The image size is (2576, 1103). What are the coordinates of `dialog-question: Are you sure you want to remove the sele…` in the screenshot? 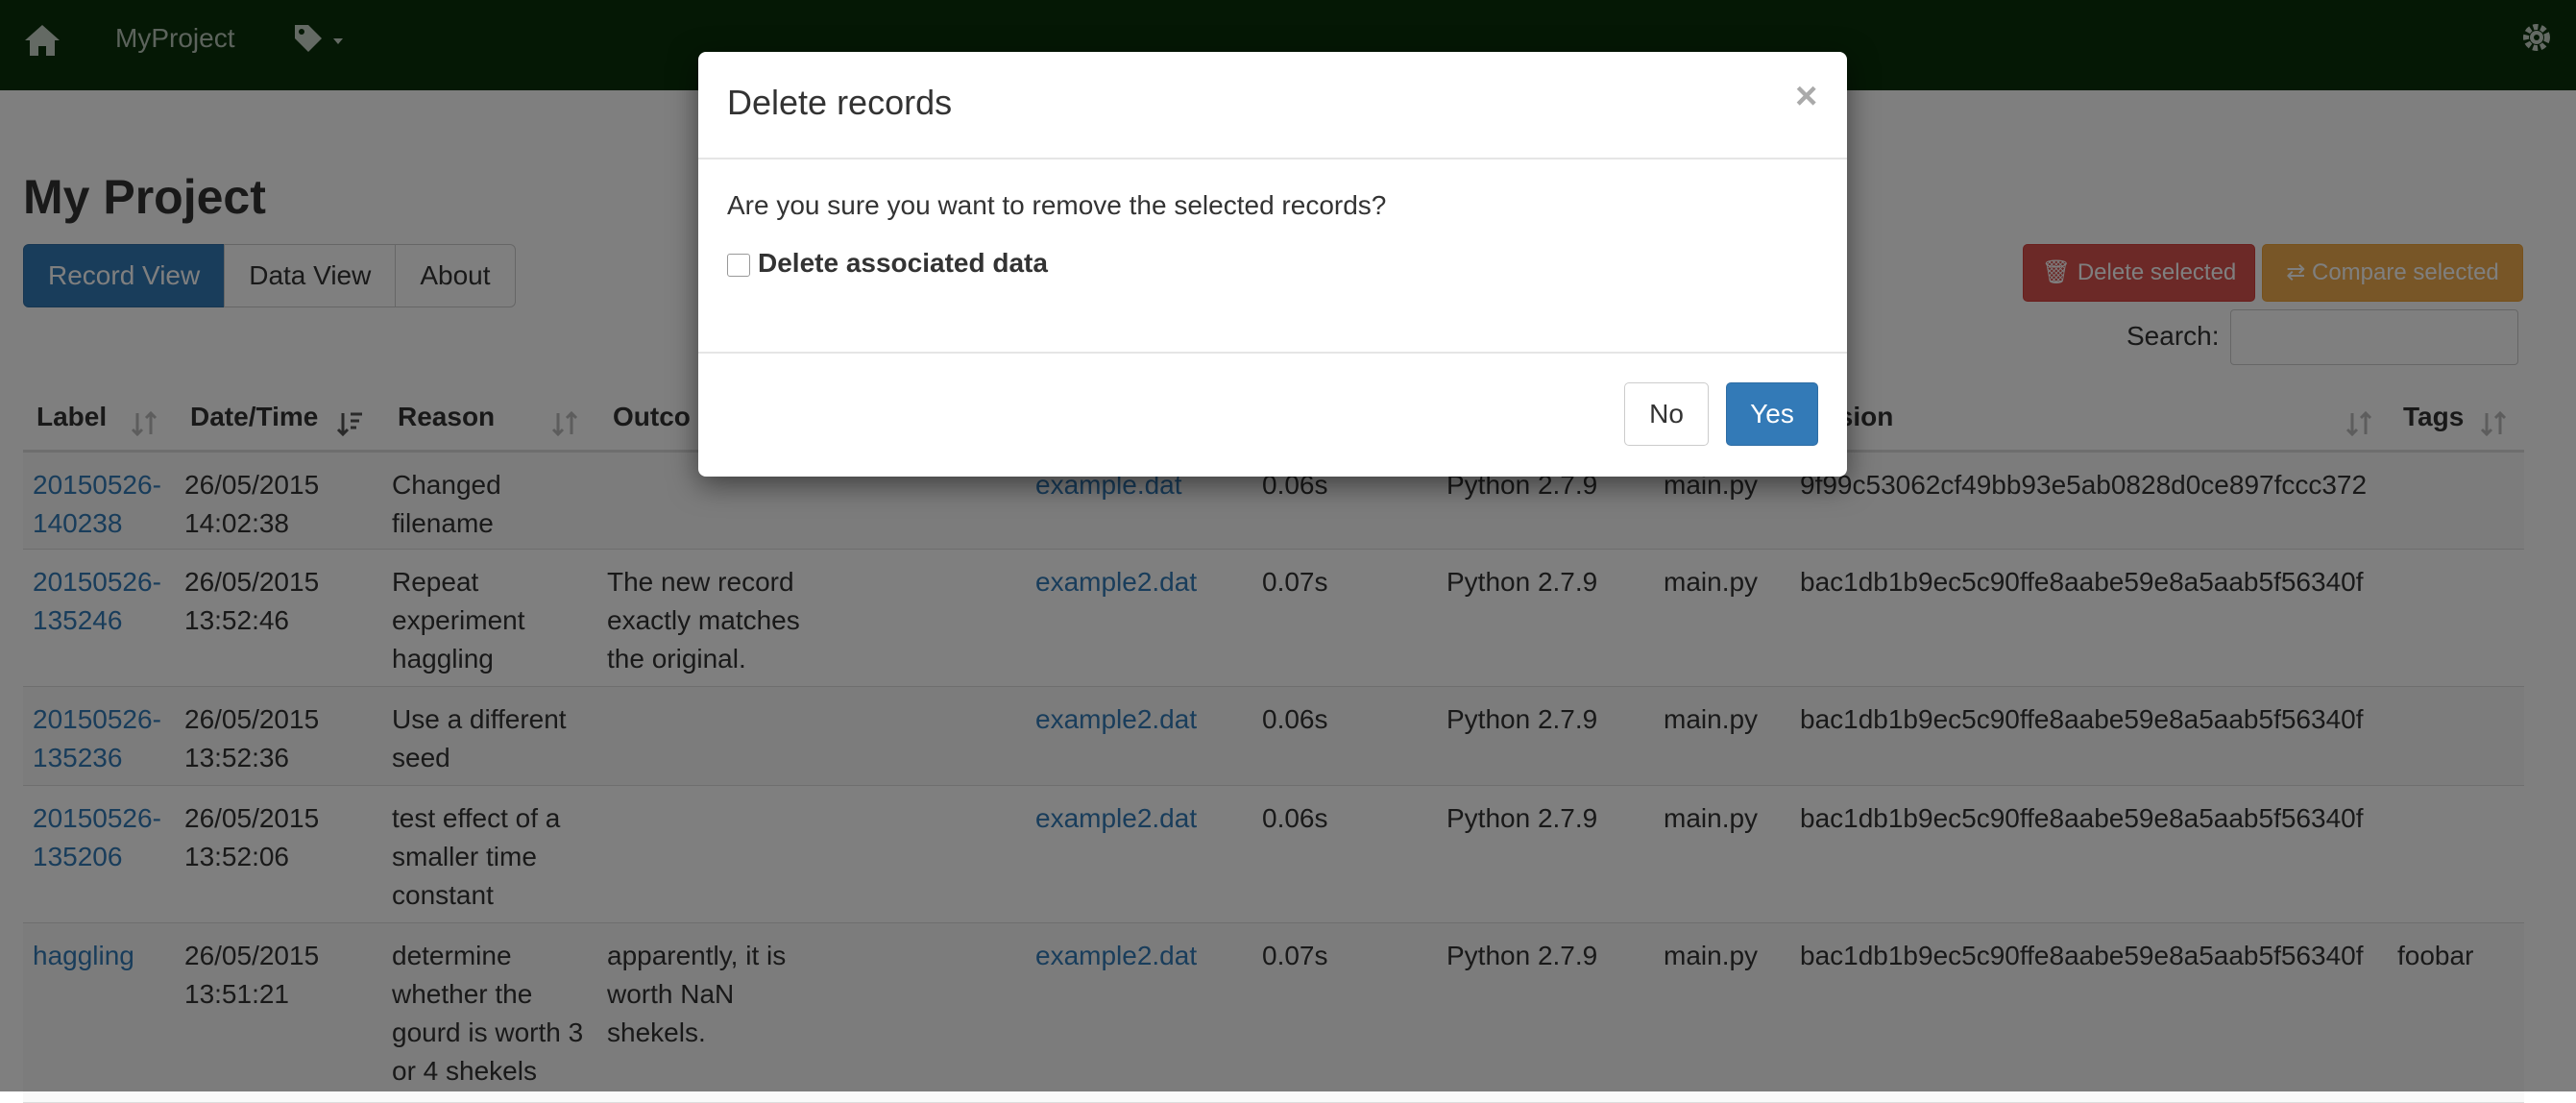 It's located at (1057, 205).